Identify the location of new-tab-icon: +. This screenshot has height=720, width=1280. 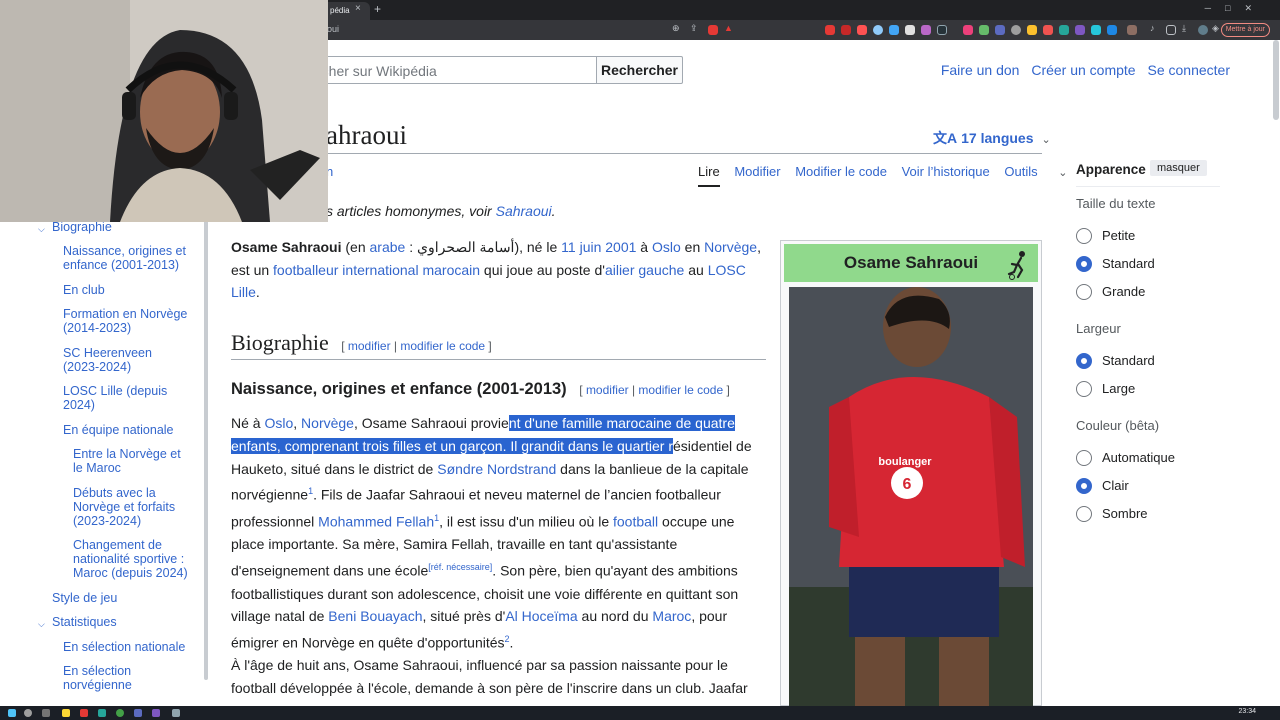
(377, 9).